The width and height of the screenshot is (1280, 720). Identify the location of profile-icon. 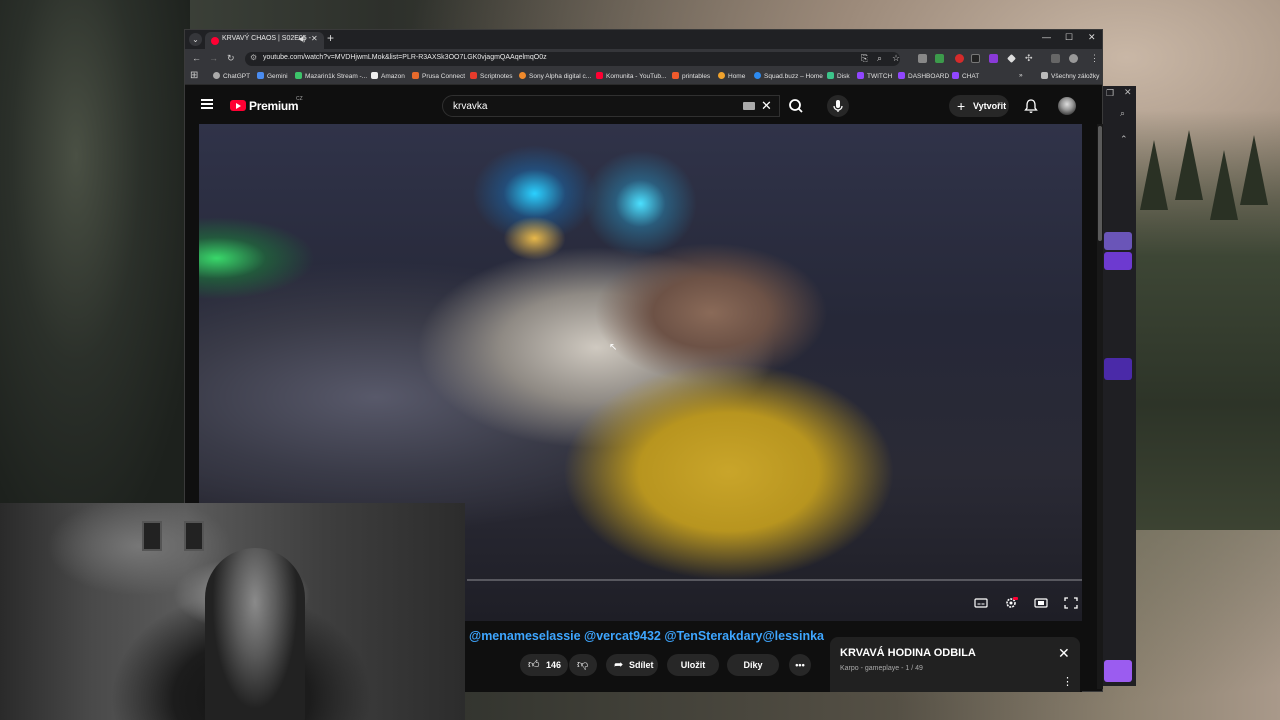
(1073, 58).